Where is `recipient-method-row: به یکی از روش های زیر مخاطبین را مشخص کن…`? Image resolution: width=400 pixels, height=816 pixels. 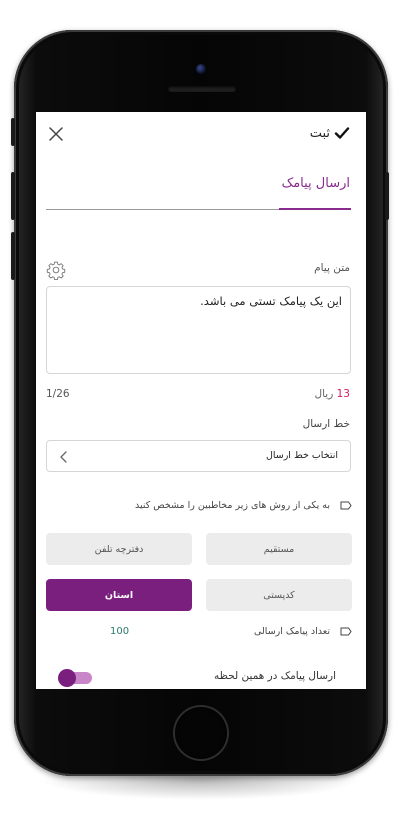
recipient-method-row: به یکی از روش های زیر مخاطبین را مشخص کن… is located at coordinates (243, 505).